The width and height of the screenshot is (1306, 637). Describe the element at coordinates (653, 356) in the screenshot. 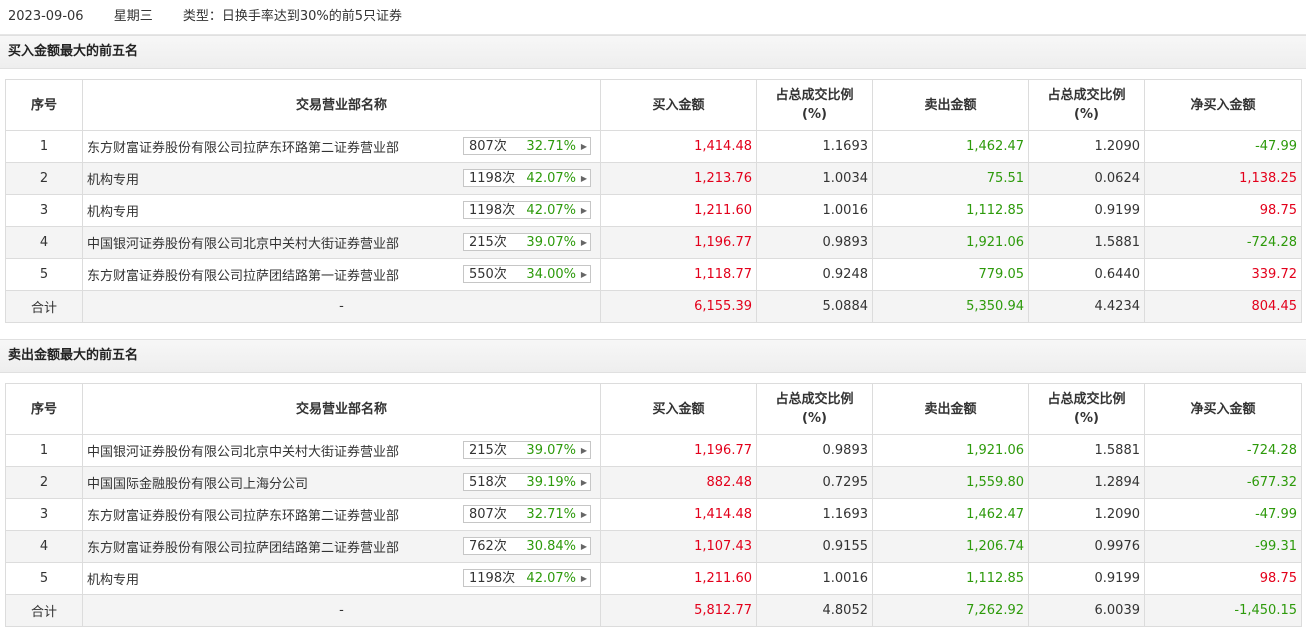

I see `sell-section-title: 卖出金额最大的前五名` at that location.